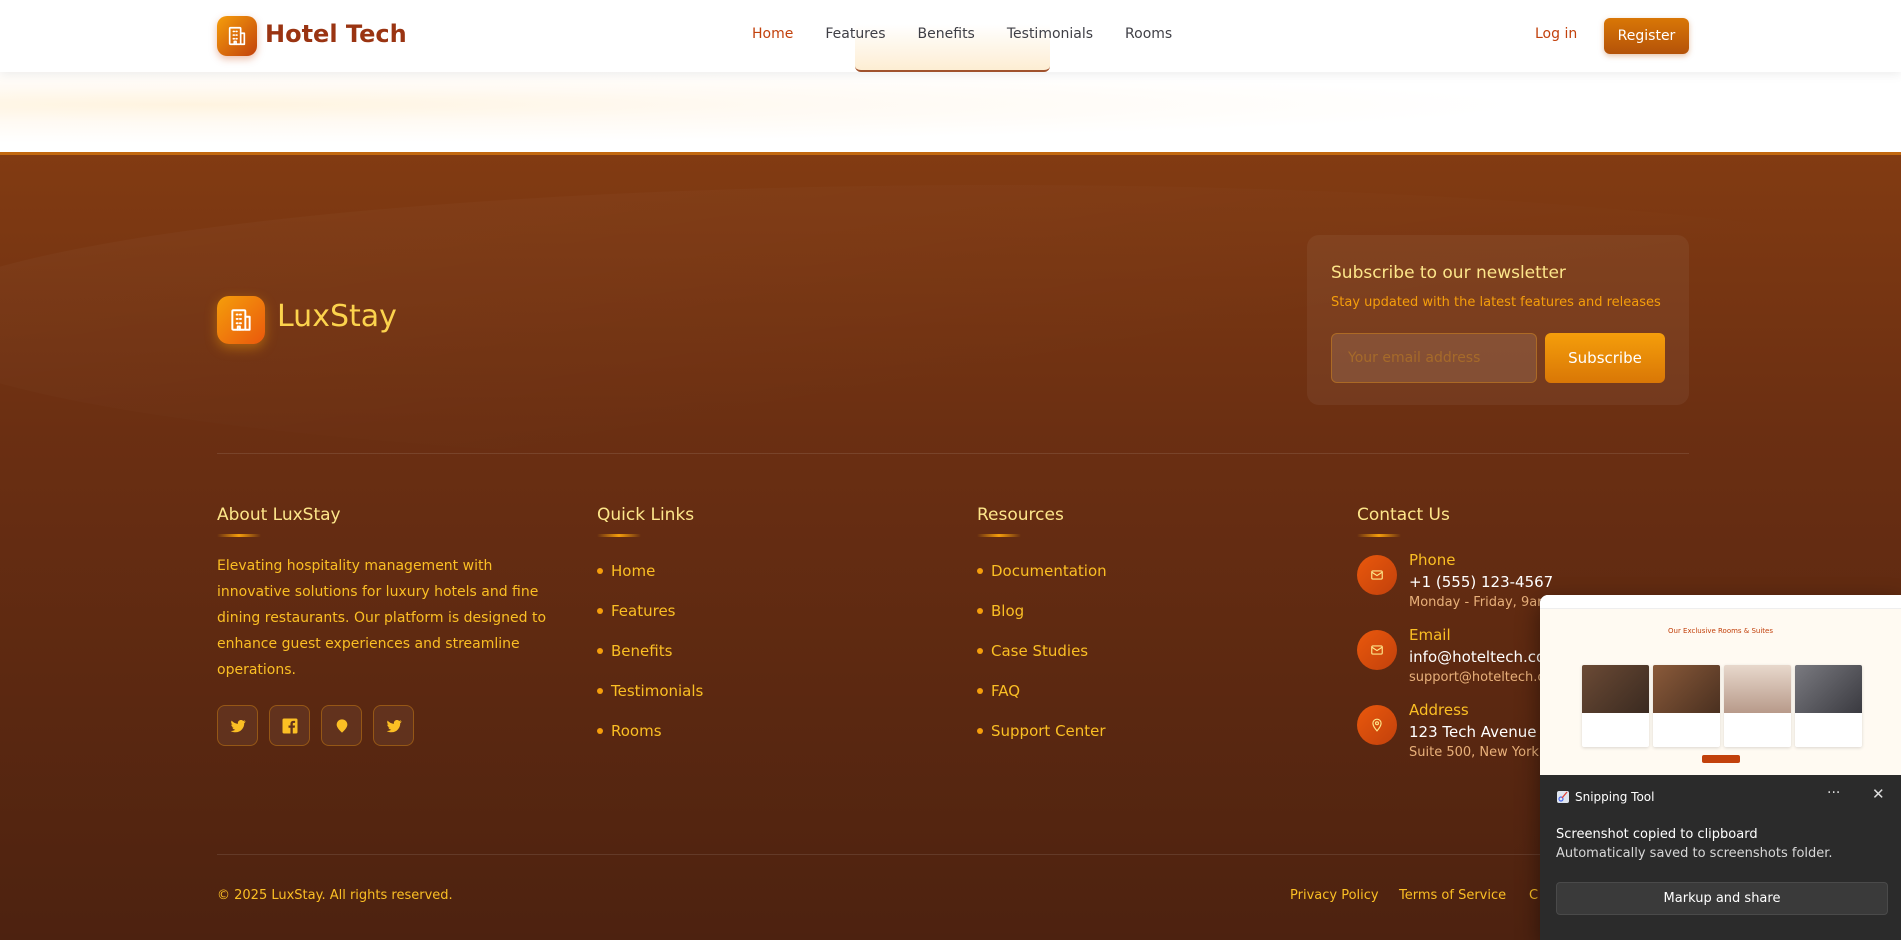 Image resolution: width=1901 pixels, height=940 pixels. I want to click on close-icon: ✕, so click(1878, 794).